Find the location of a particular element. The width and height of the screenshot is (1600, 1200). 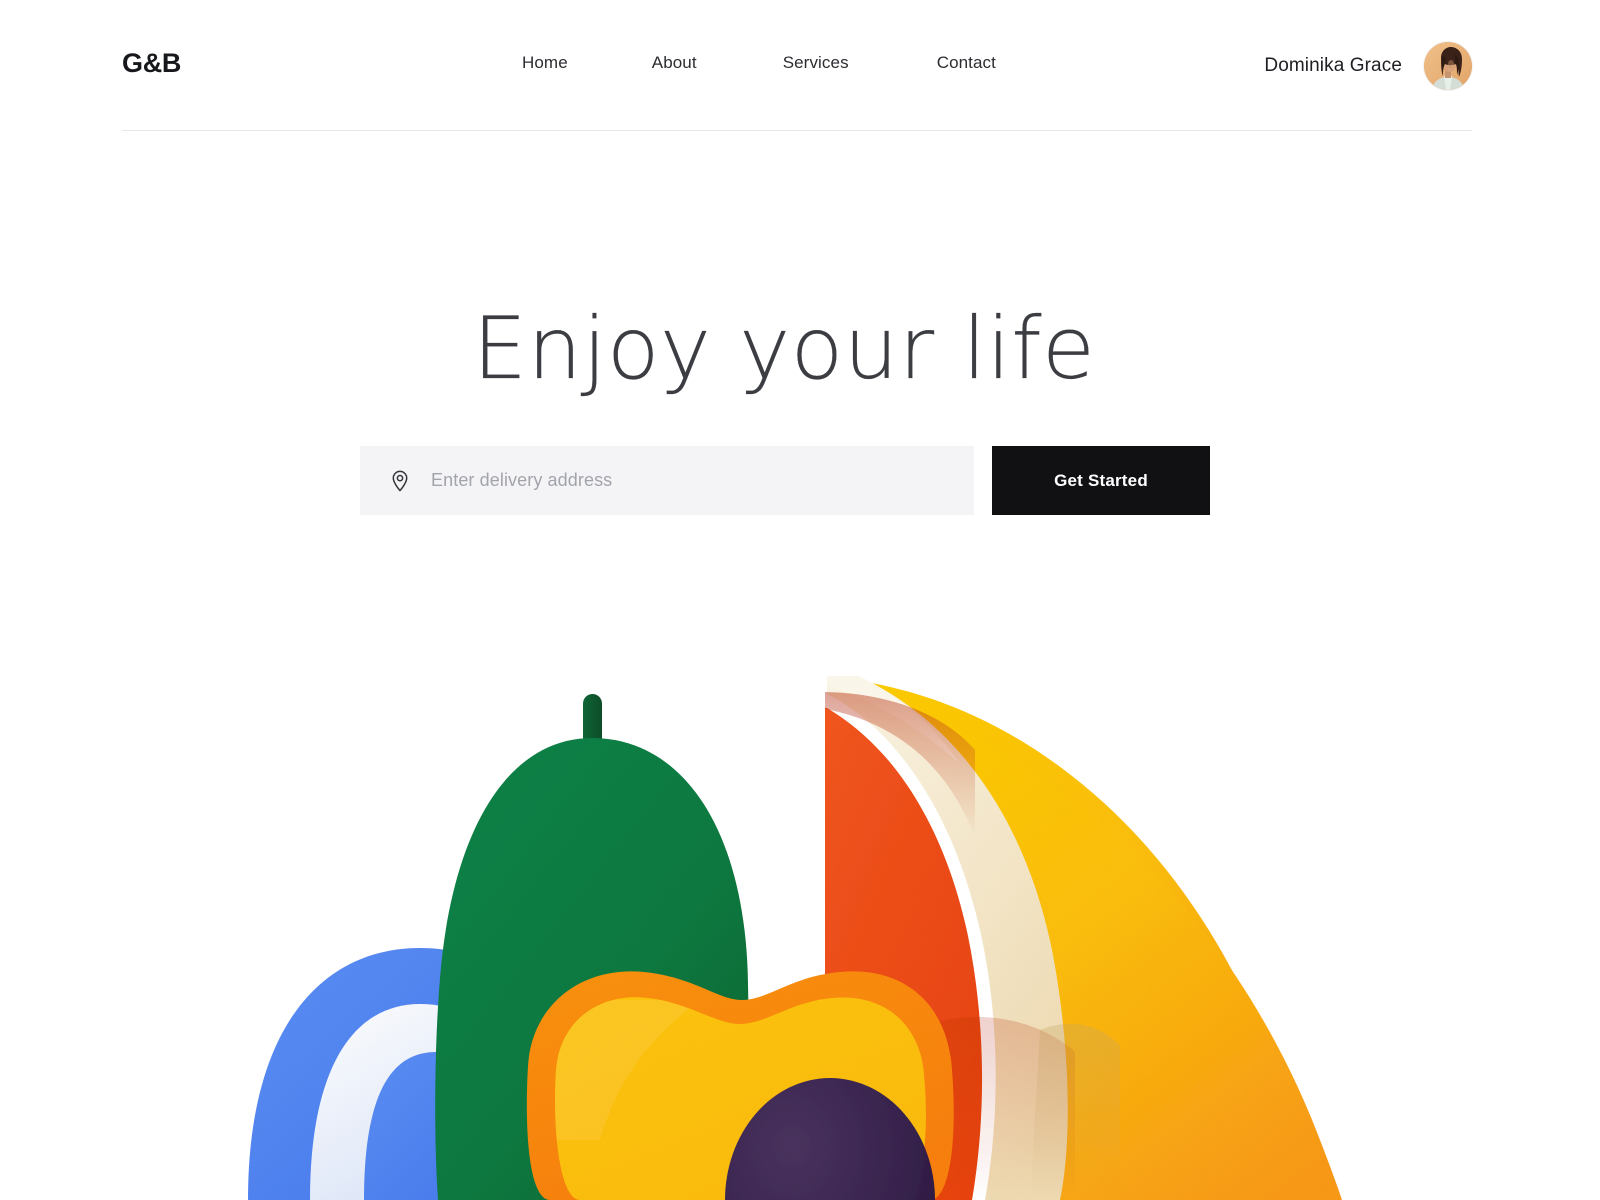

get-started-button: Get Started is located at coordinates (1101, 480).